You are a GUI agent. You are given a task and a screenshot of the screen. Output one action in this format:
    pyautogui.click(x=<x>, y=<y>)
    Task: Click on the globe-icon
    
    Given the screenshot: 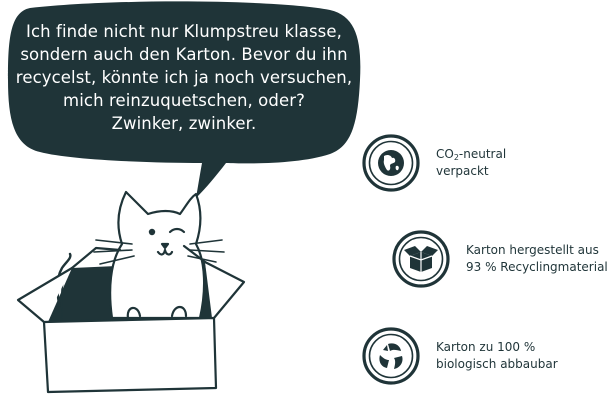 What is the action you would take?
    pyautogui.click(x=391, y=163)
    